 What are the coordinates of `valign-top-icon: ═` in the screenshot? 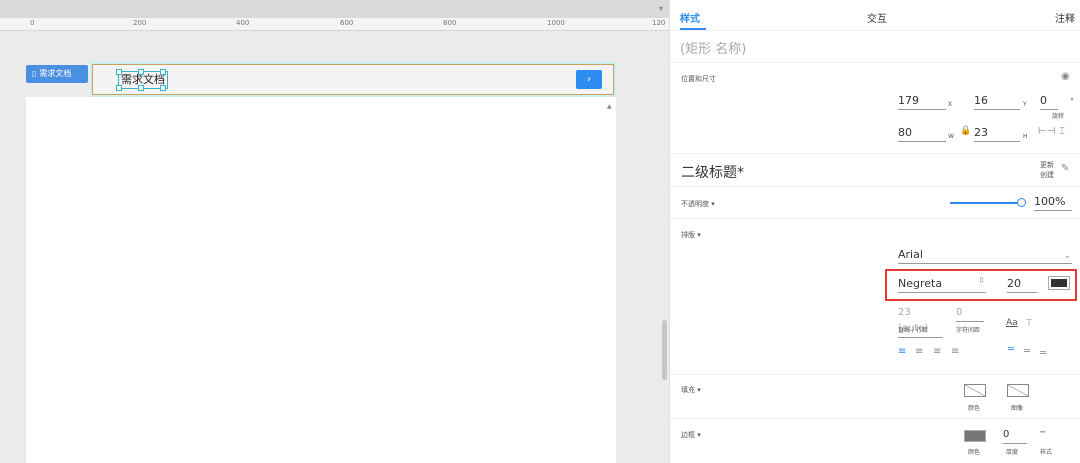 It's located at (1011, 349).